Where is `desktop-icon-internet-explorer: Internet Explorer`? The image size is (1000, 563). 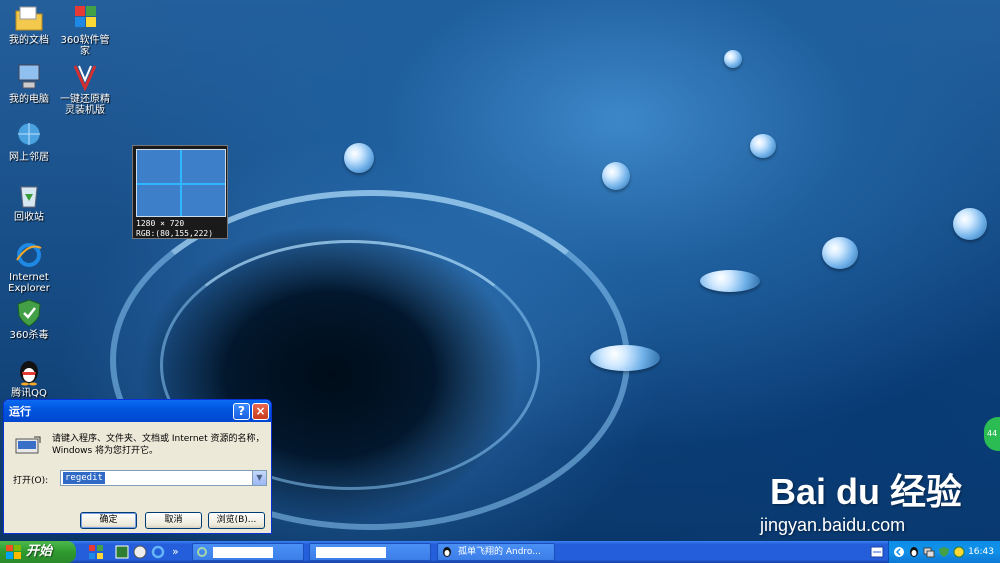
desktop-icon-internet-explorer: Internet Explorer is located at coordinates (29, 267).